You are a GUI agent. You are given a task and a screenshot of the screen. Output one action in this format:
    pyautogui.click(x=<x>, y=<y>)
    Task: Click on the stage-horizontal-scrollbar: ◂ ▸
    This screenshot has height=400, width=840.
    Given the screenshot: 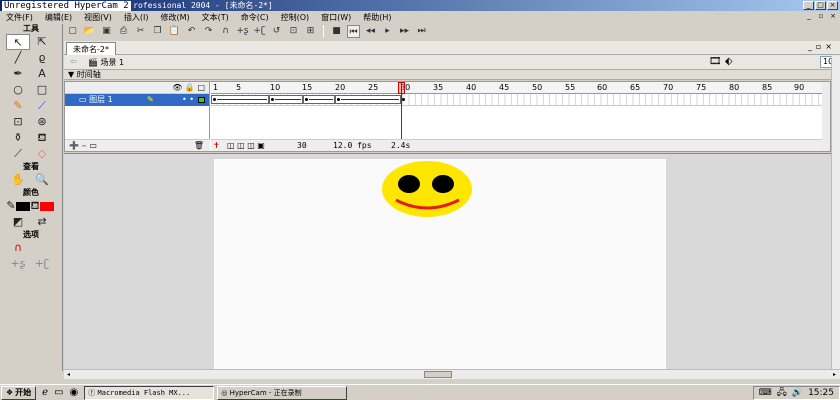 What is the action you would take?
    pyautogui.click(x=452, y=374)
    